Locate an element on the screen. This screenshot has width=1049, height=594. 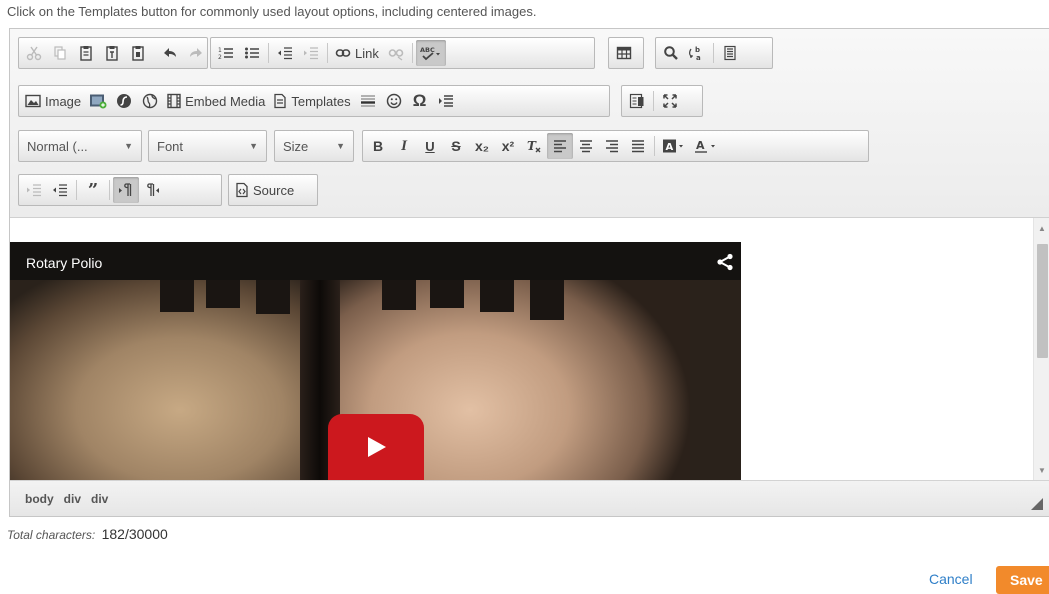
paste-word-icon is located at coordinates (138, 53).